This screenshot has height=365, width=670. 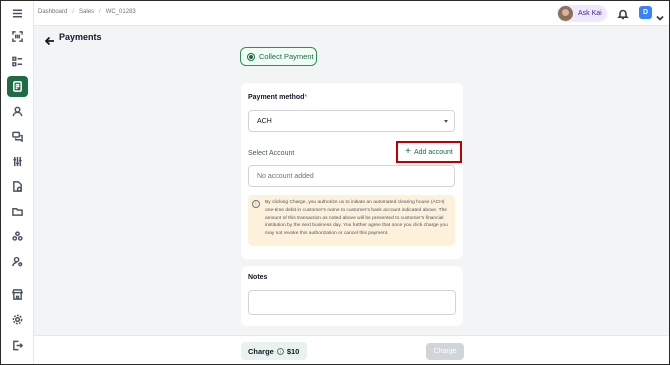 I want to click on charge-summary: Charge i $10, so click(x=274, y=351).